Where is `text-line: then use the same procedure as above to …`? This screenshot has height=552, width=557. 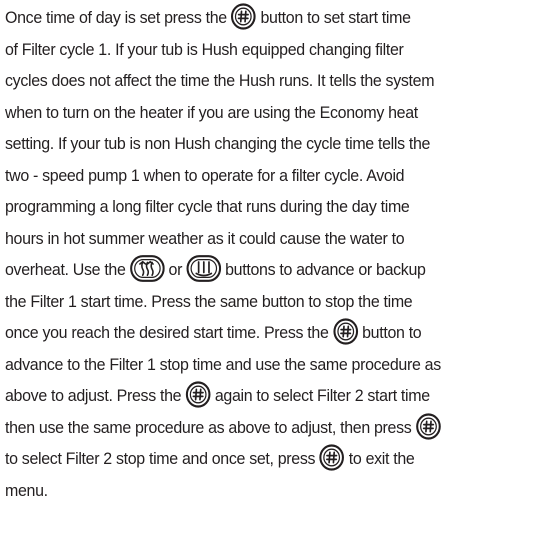
text-line: then use the same procedure as above to … is located at coordinates (264, 428).